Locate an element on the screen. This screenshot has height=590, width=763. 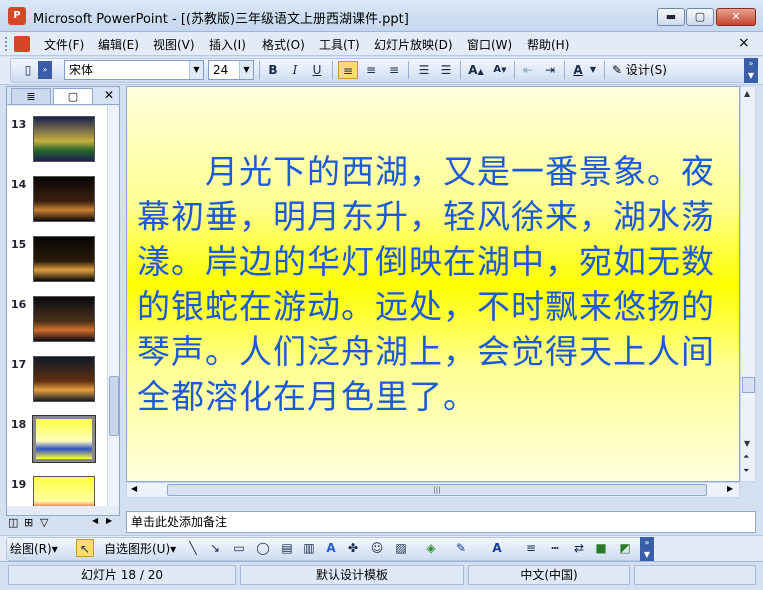
3d-style-icon: ◩ is located at coordinates (625, 548).